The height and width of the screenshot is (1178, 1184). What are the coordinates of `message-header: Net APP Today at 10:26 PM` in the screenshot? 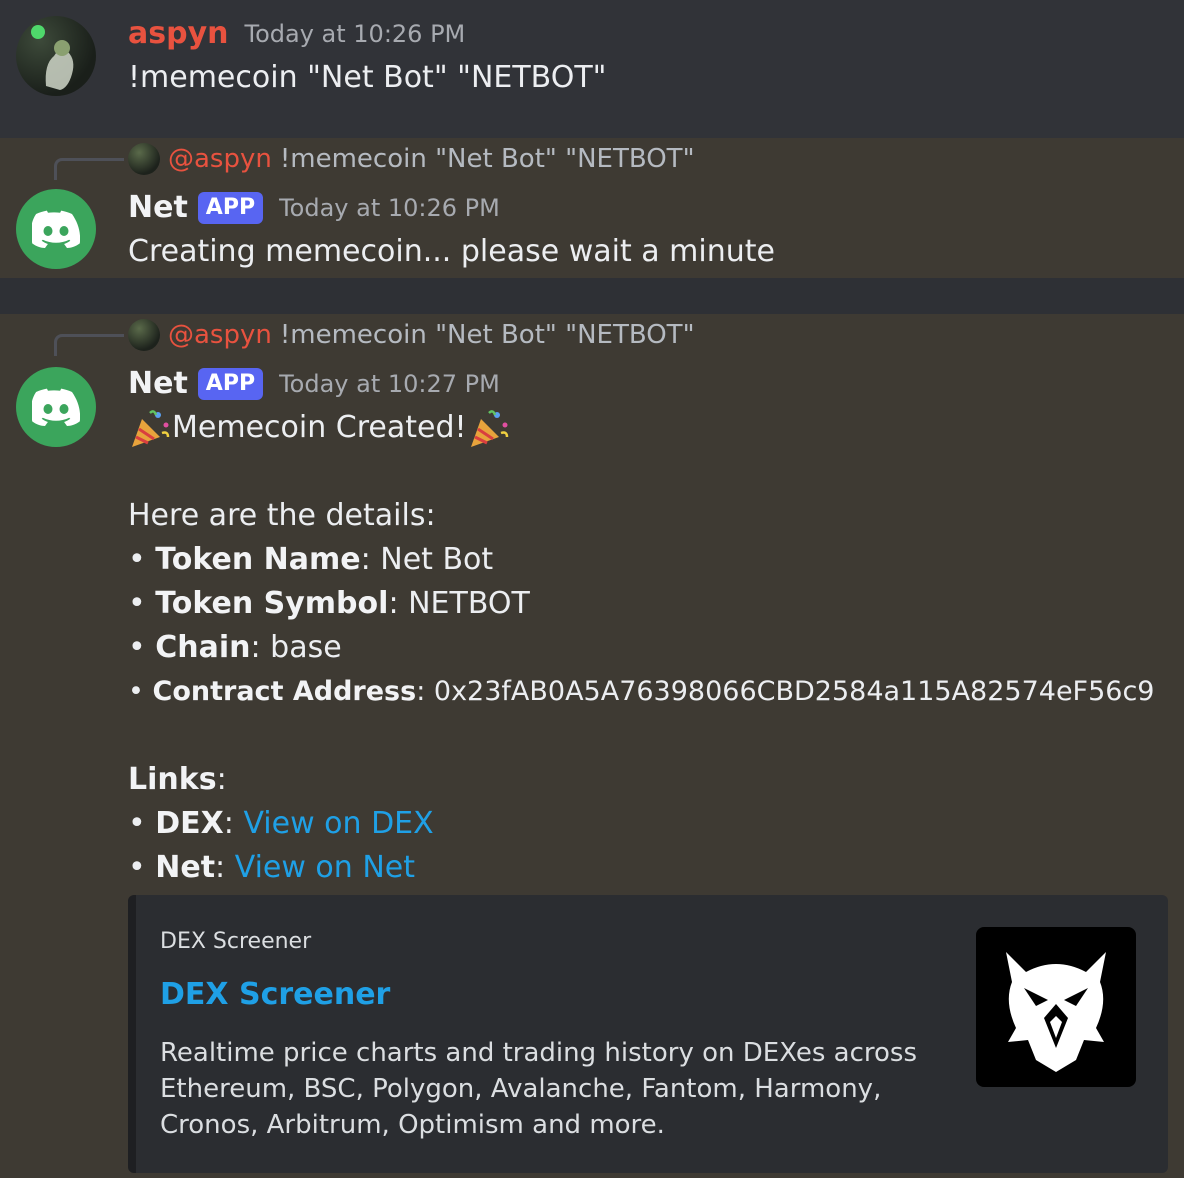 It's located at (314, 207).